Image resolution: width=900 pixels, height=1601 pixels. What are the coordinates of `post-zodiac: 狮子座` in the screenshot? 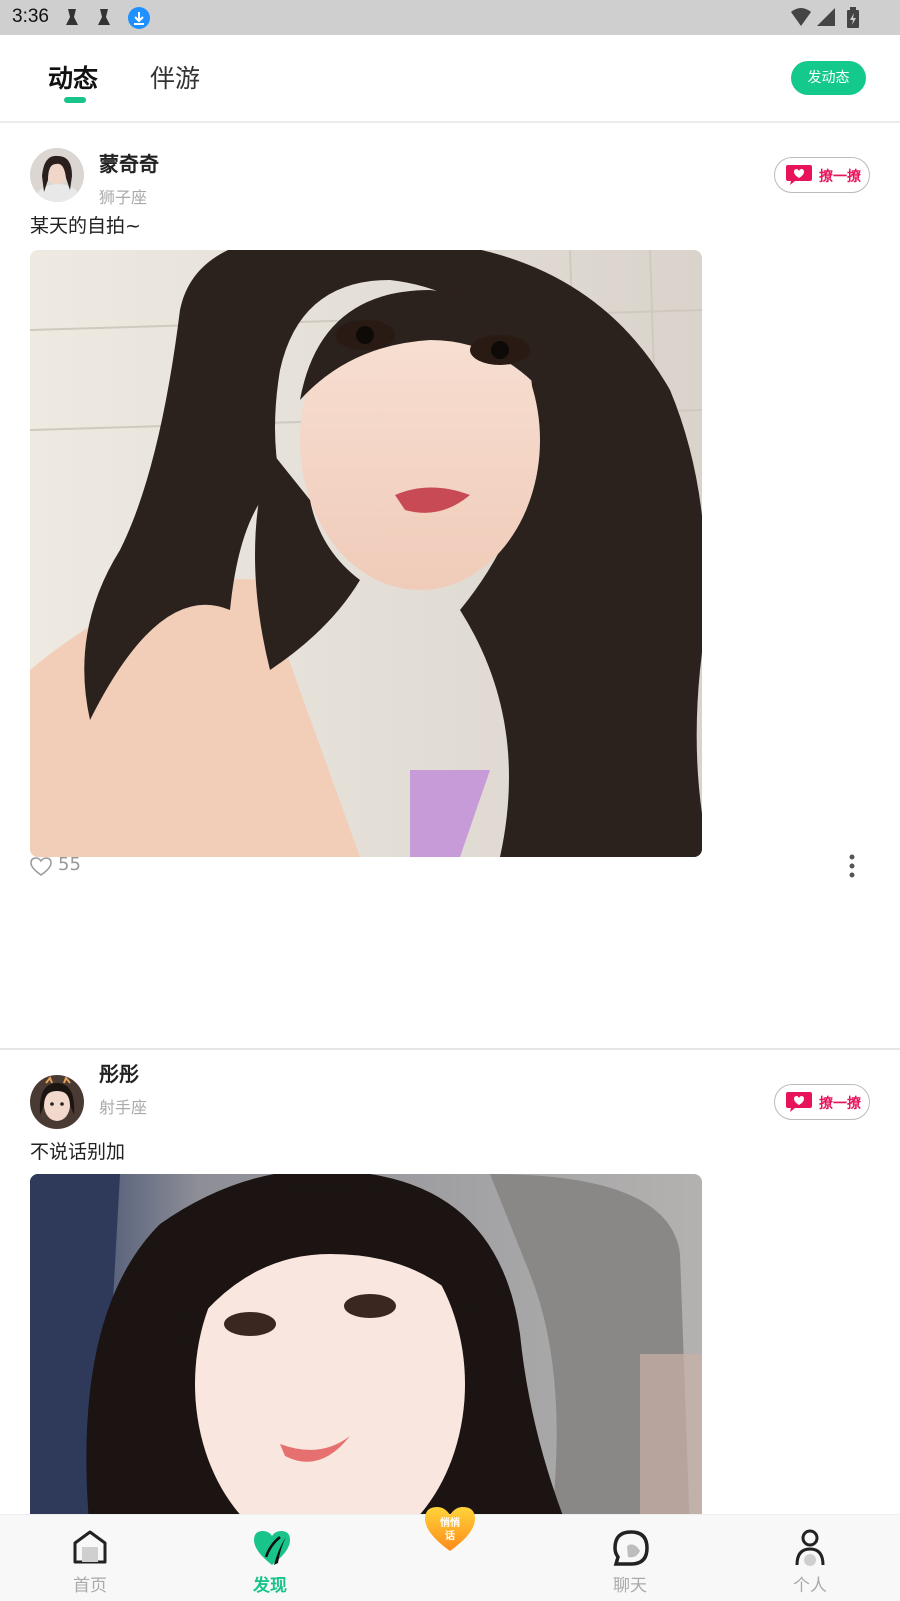 It's located at (123, 197).